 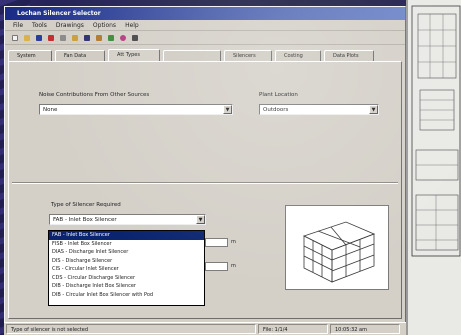 What do you see at coordinates (51, 38) in the screenshot?
I see `cut-icon` at bounding box center [51, 38].